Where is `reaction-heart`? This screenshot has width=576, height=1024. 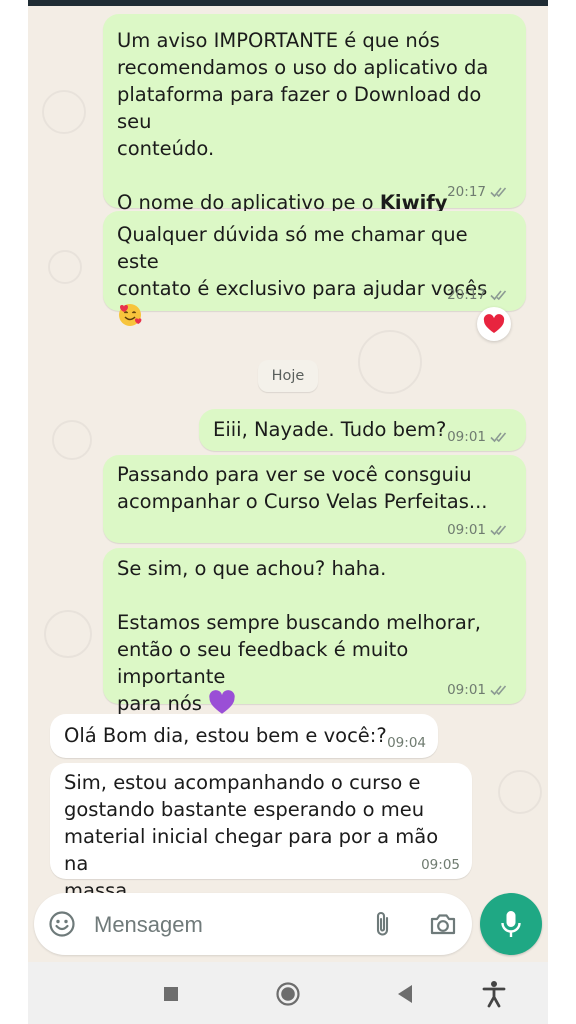 reaction-heart is located at coordinates (494, 324).